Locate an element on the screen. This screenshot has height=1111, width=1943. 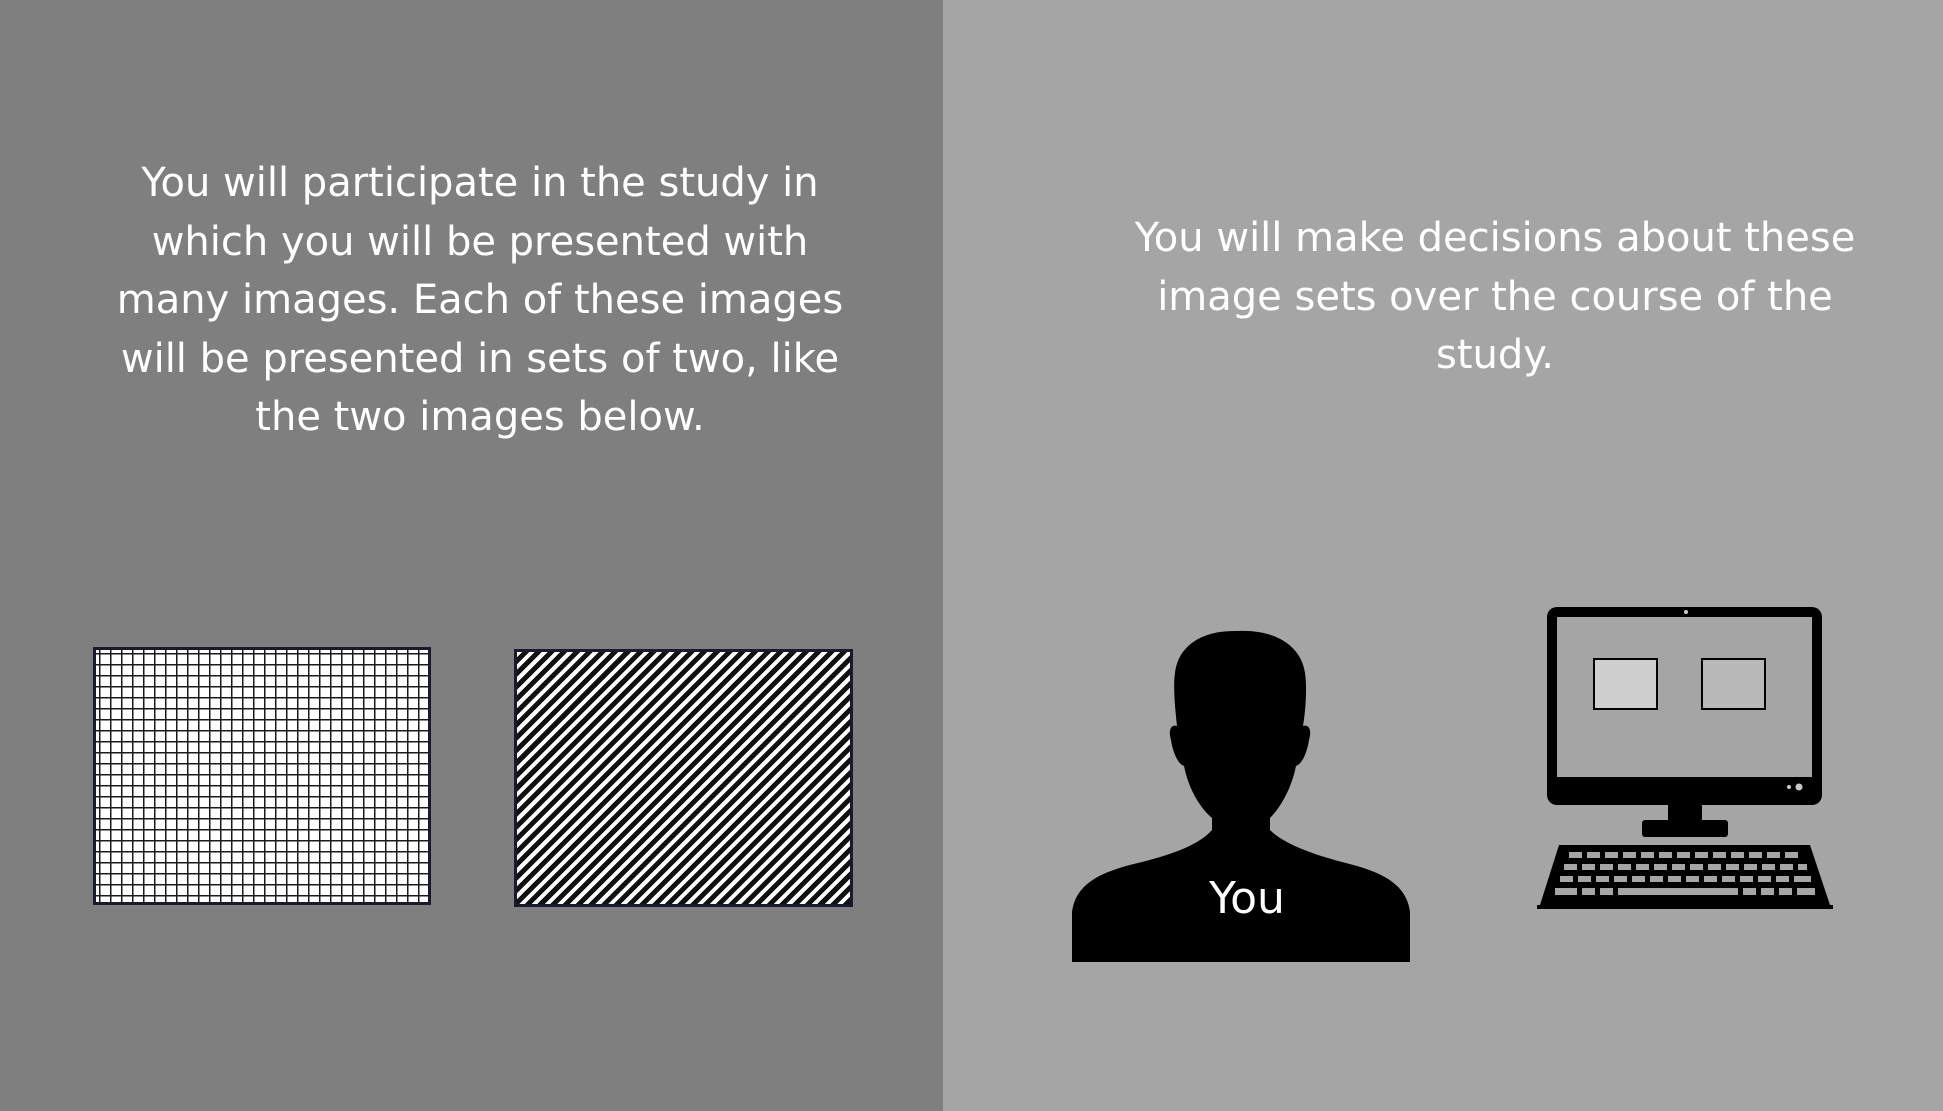
diagonal-stripe-image is located at coordinates (683, 778).